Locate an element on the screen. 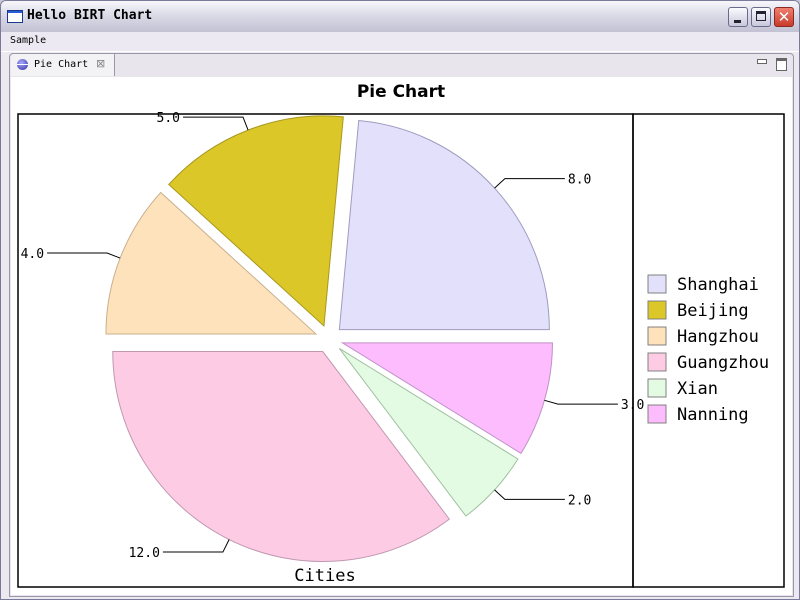 This screenshot has height=600, width=800. data-label-guangzhou: 12.0 is located at coordinates (144, 553).